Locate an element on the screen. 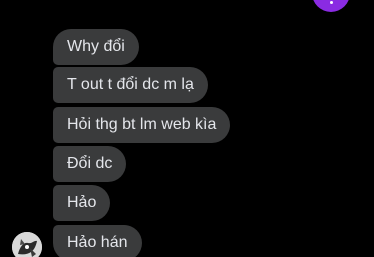 The width and height of the screenshot is (374, 257). received-message-bubble: T out t đổi dc m lạ is located at coordinates (130, 85).